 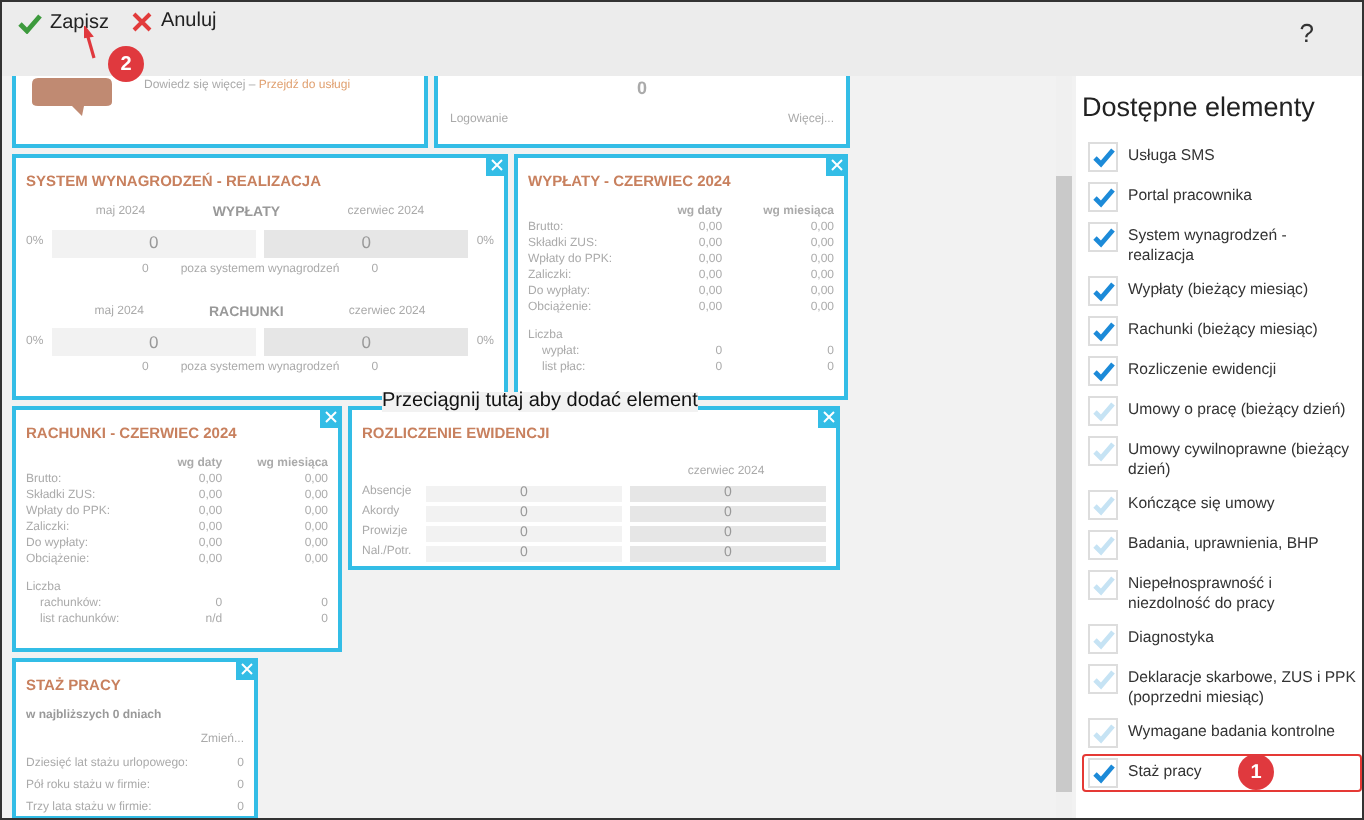 I want to click on panel-title: Dostępne elementy, so click(x=1199, y=108).